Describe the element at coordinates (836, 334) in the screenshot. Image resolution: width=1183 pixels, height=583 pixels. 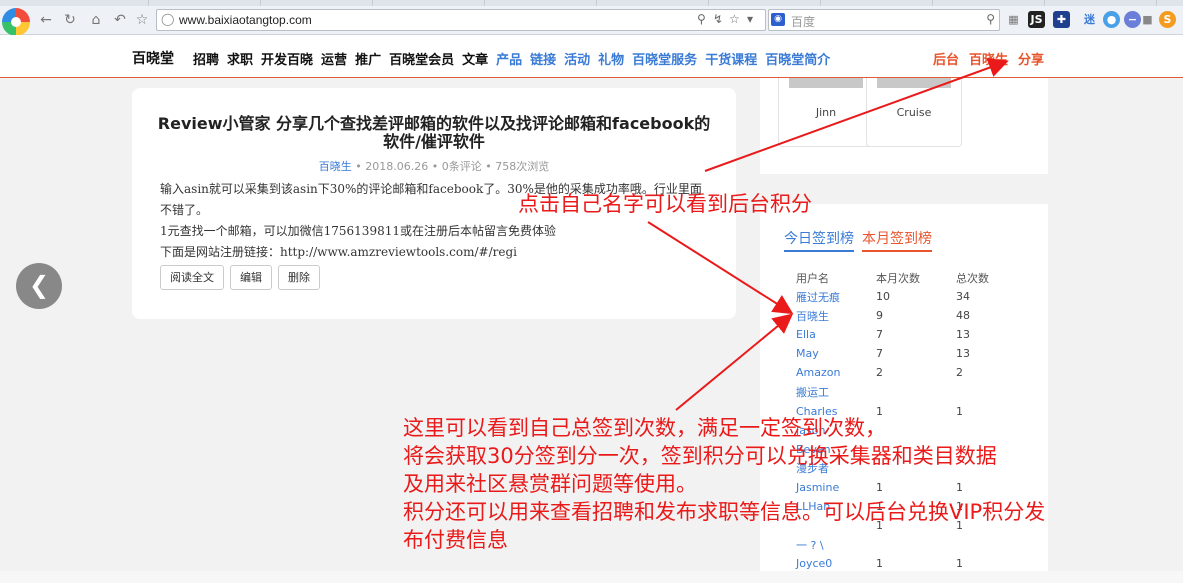
I see `row-username: Ella` at that location.